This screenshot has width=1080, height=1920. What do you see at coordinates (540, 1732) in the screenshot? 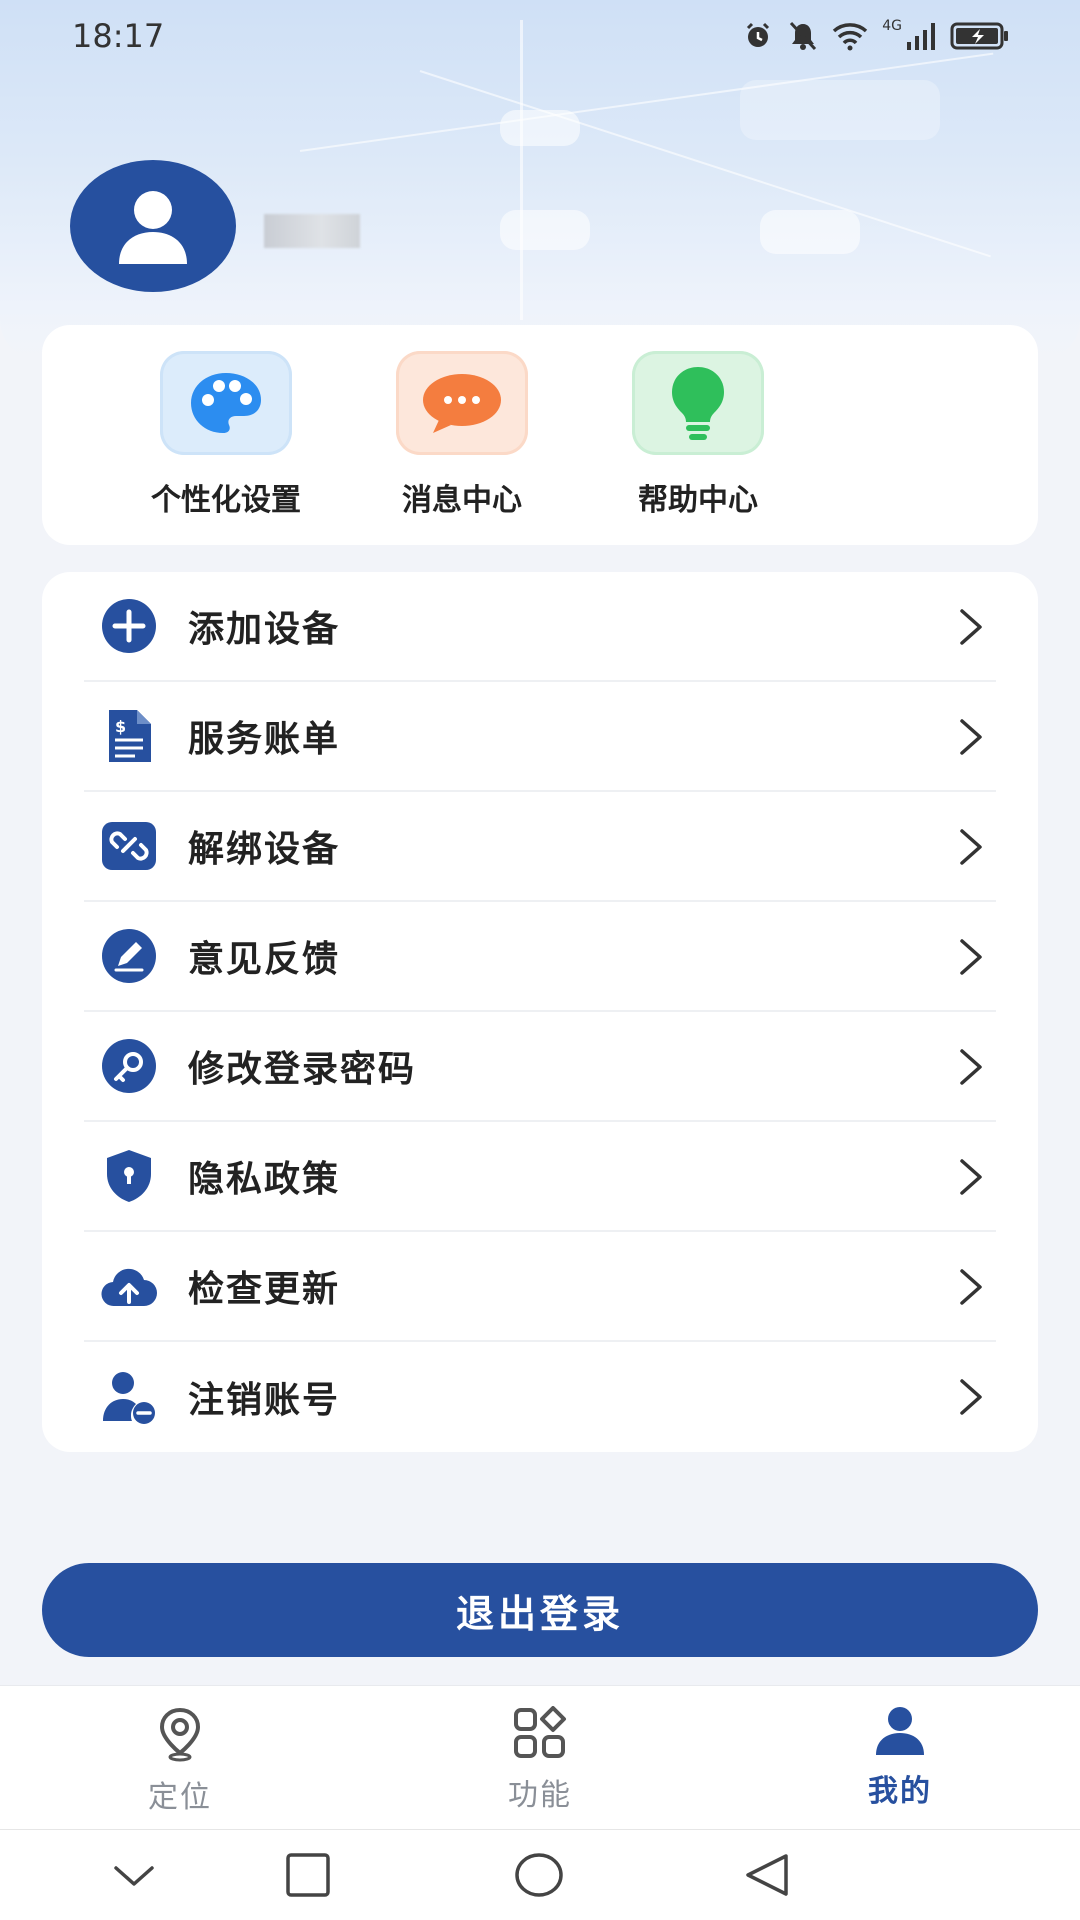
I see `grid-apps-icon` at bounding box center [540, 1732].